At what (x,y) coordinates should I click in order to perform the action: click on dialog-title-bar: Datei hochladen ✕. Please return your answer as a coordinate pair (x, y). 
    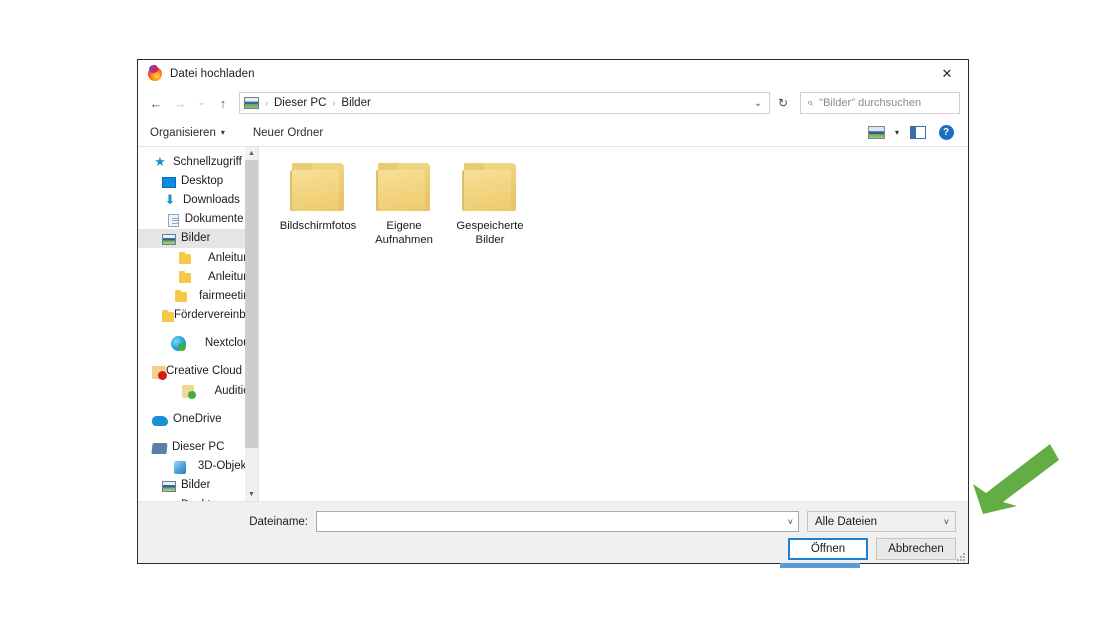
    Looking at the image, I should click on (553, 73).